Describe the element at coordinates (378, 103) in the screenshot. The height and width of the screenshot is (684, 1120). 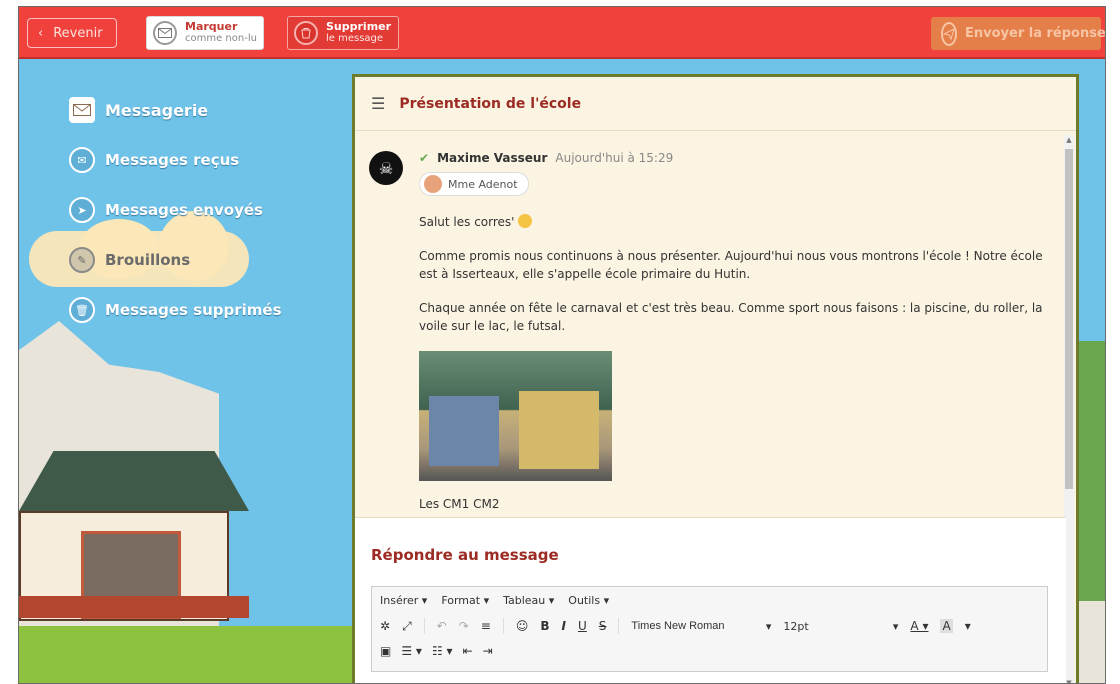
I see `menu-icon: ☰` at that location.